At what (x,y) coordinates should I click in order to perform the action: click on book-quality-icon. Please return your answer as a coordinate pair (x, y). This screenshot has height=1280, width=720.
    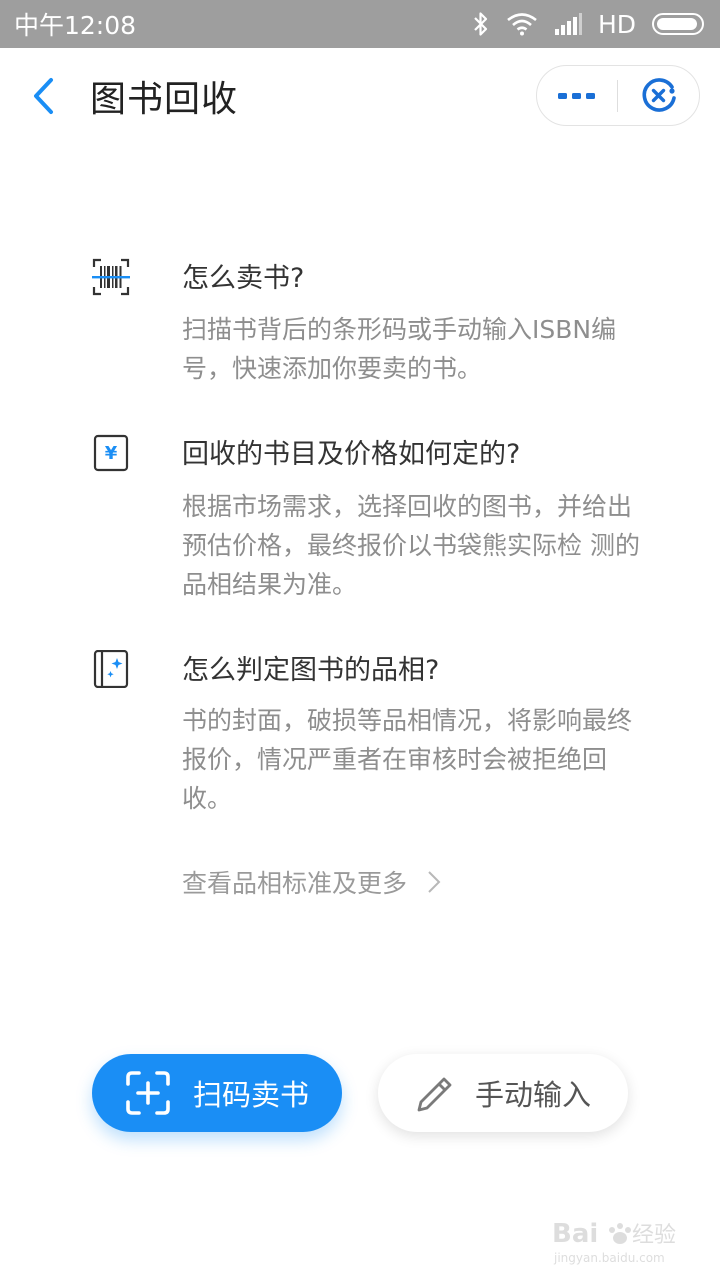
    Looking at the image, I should click on (111, 669).